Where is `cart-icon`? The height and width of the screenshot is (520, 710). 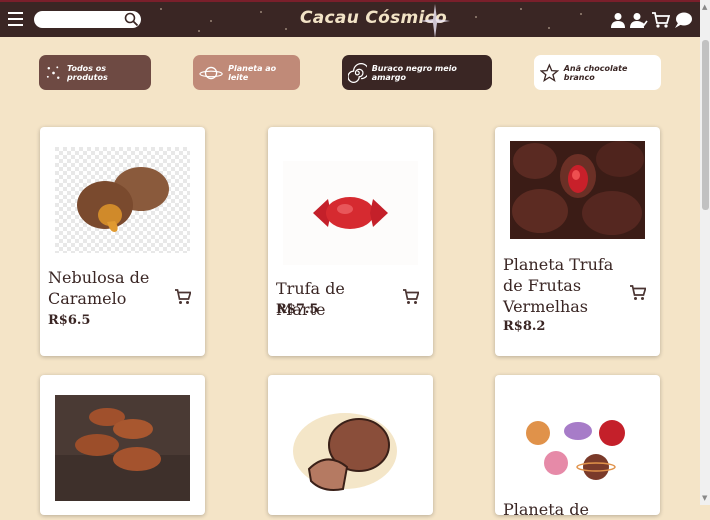
cart-icon is located at coordinates (661, 20).